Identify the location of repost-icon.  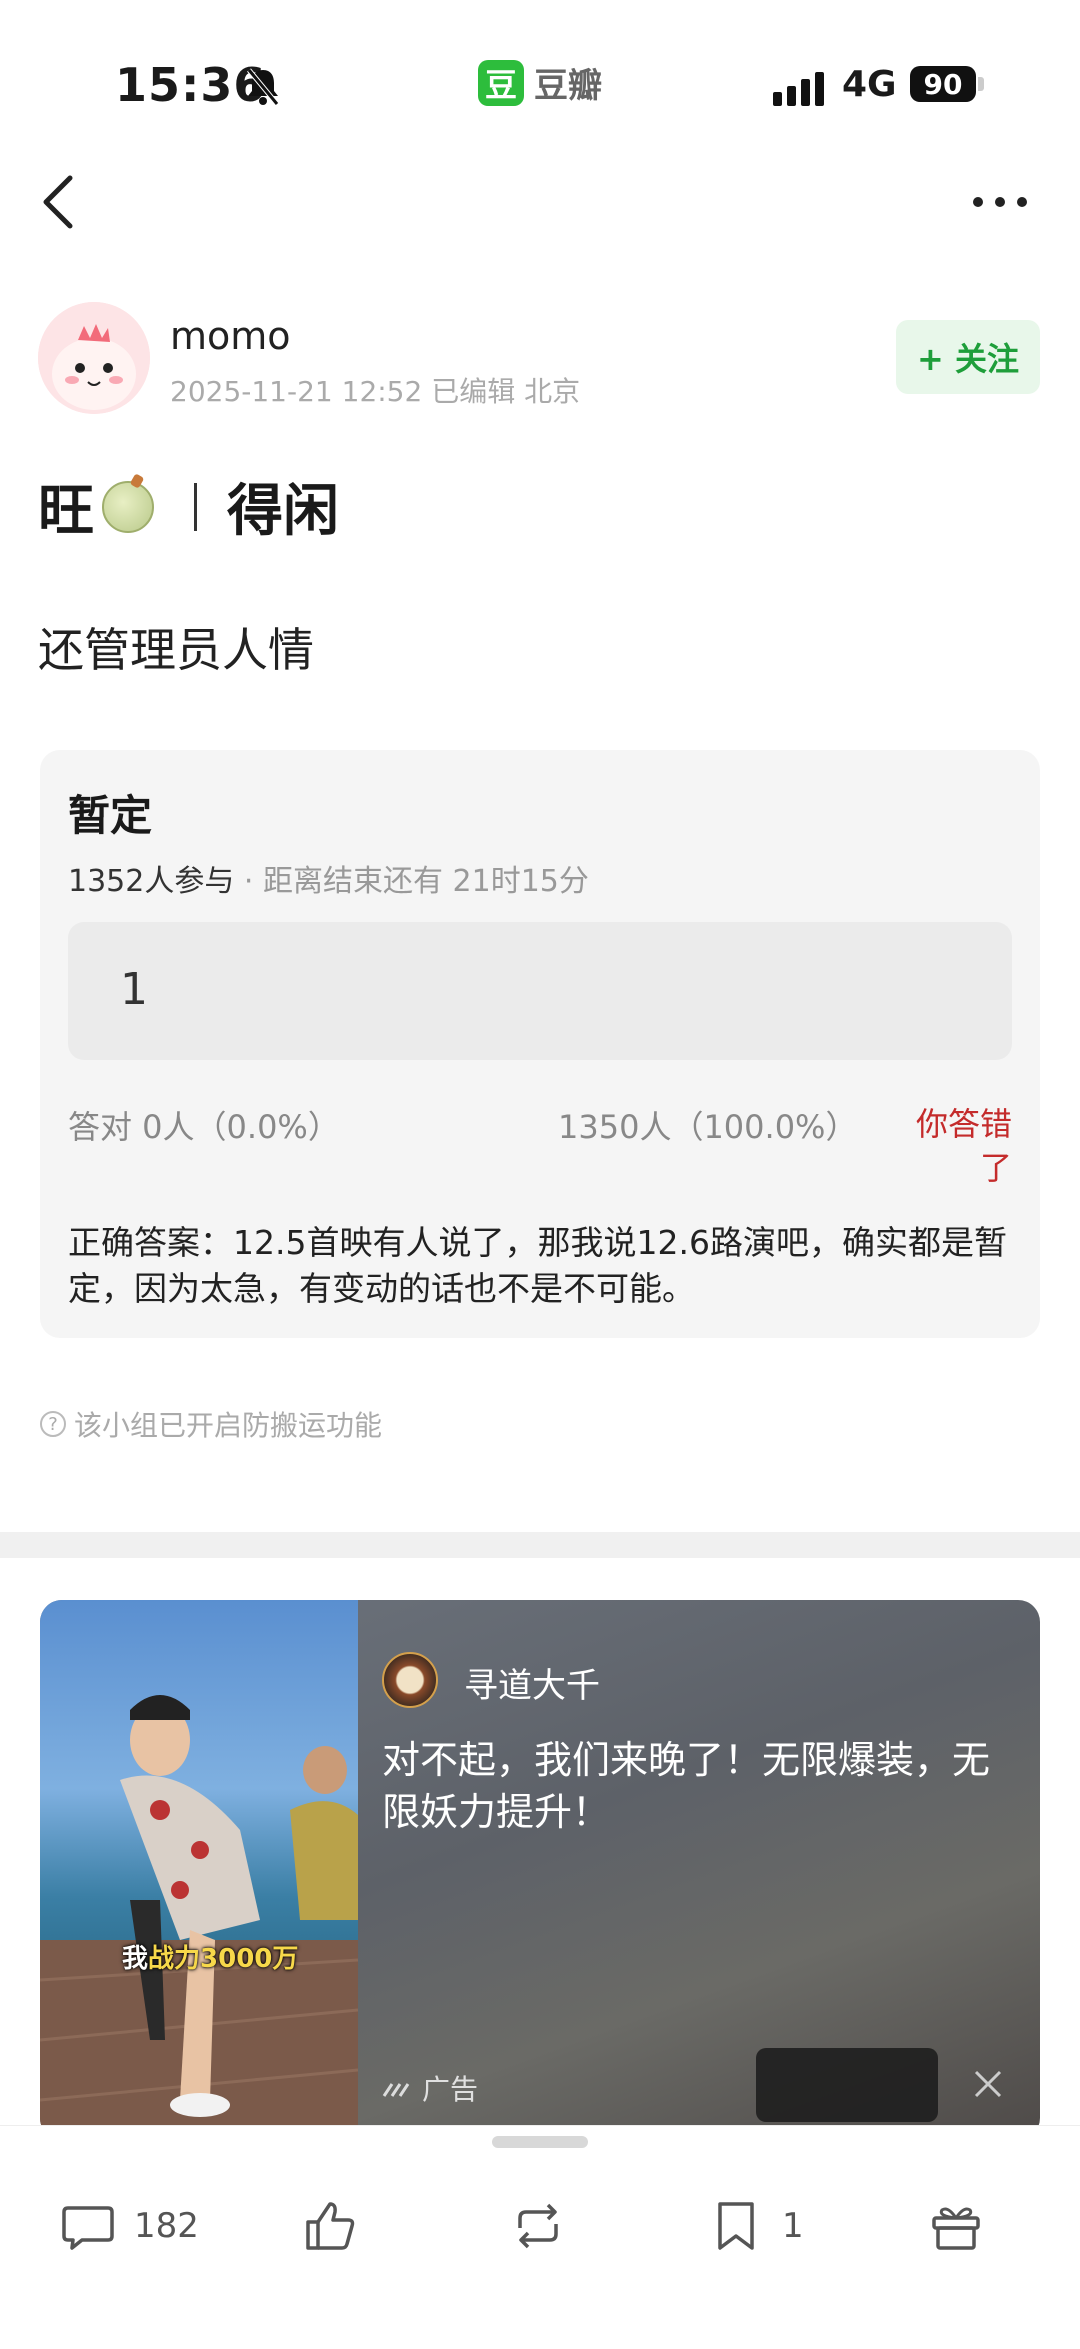
(538, 2226).